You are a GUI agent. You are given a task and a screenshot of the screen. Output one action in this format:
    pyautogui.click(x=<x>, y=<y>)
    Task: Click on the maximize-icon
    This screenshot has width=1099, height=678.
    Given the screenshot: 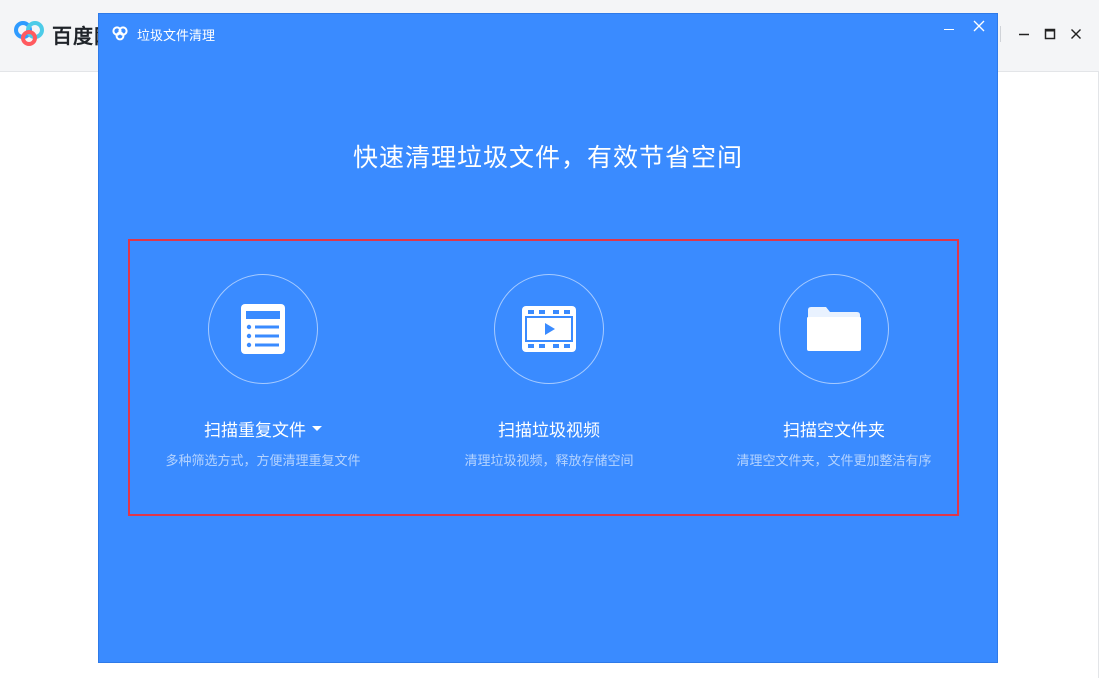 What is the action you would take?
    pyautogui.click(x=1050, y=34)
    